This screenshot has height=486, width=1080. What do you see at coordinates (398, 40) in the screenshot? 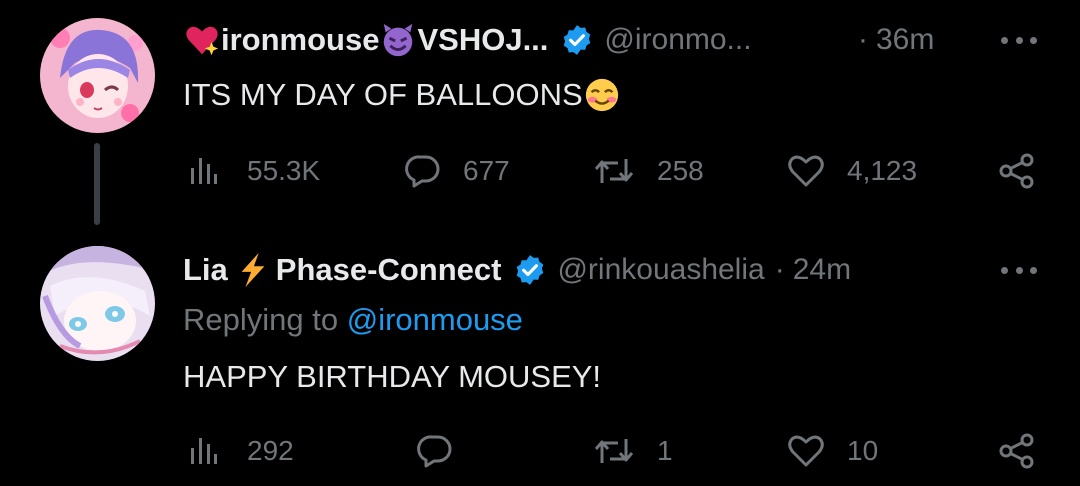
I see `smiling-devil-icon` at bounding box center [398, 40].